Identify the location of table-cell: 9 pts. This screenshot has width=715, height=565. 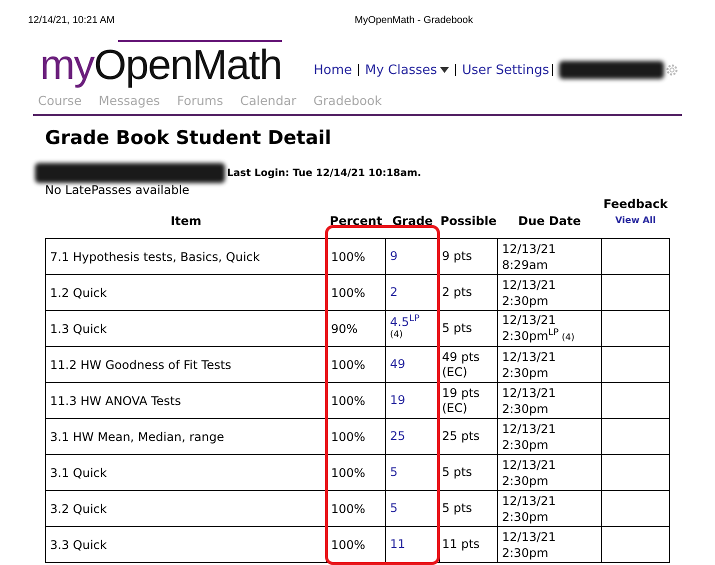
(469, 256).